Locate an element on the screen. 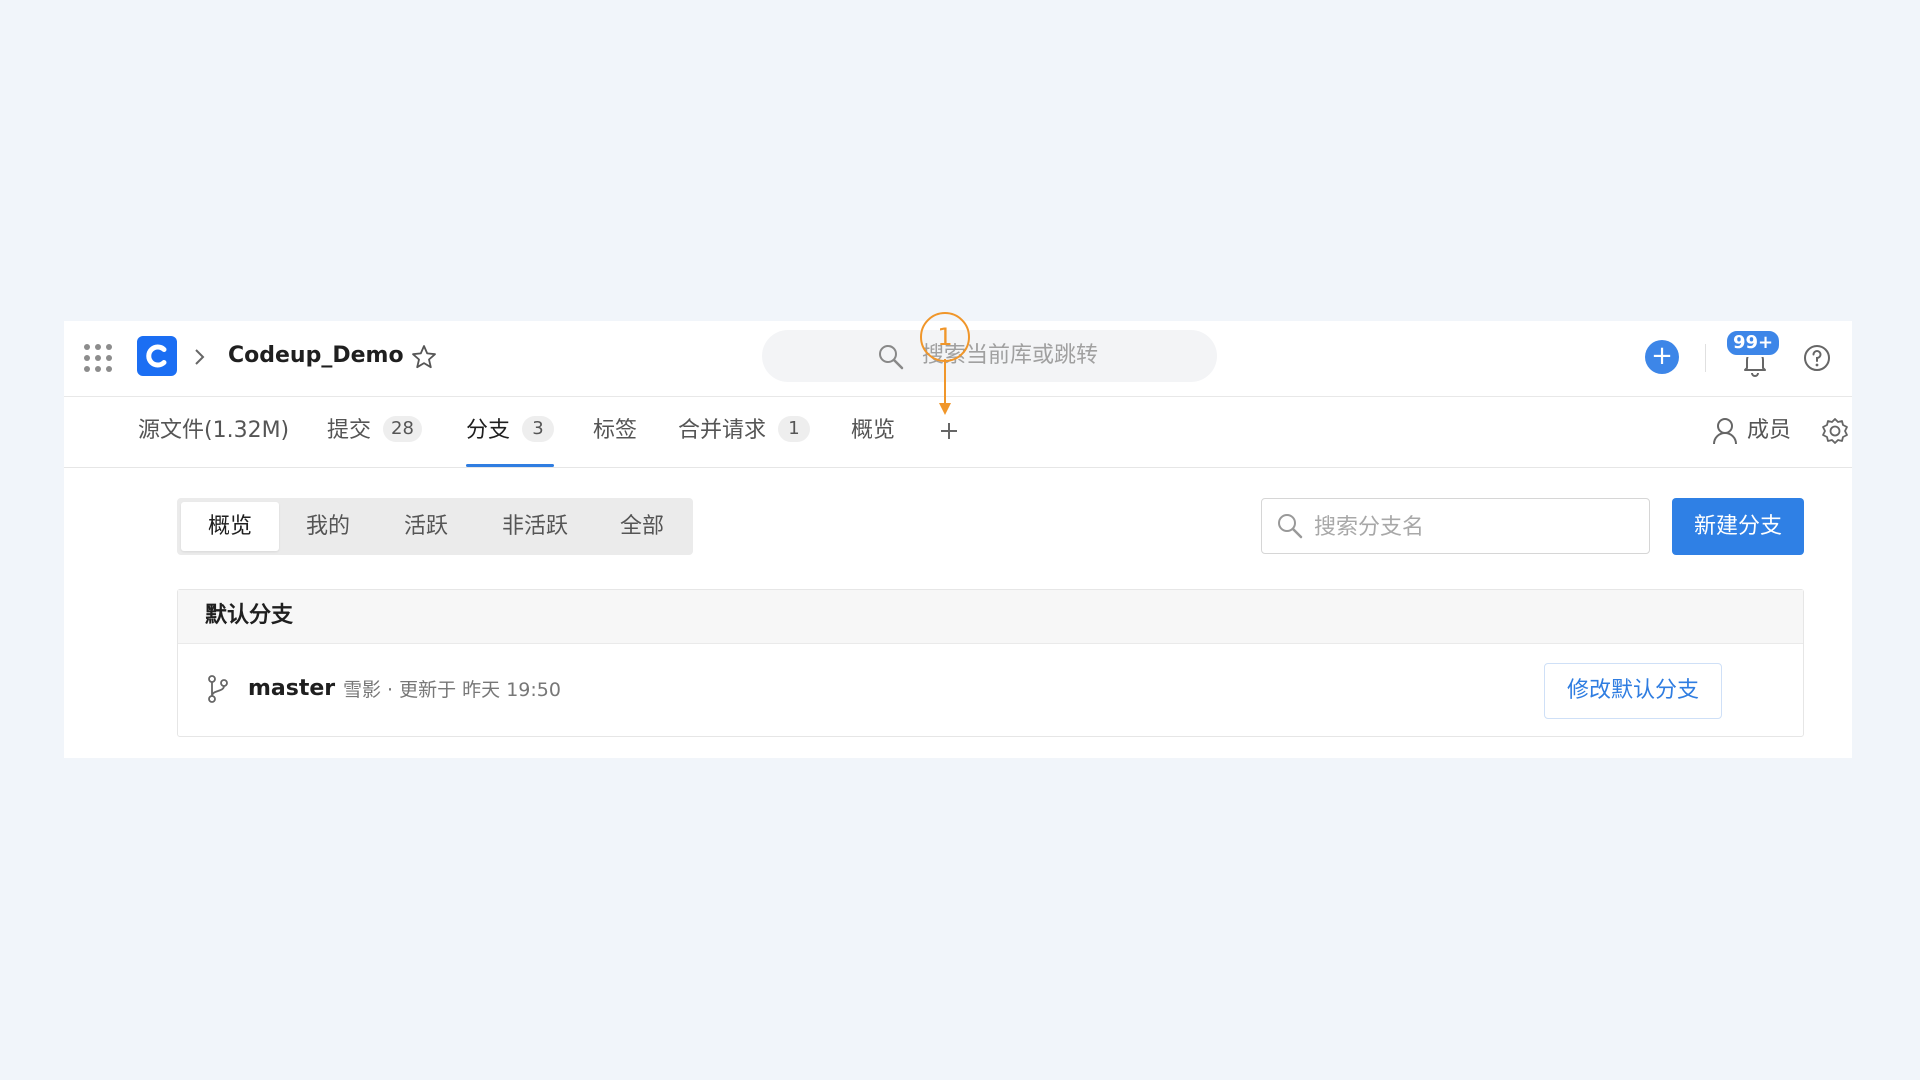 This screenshot has width=1920, height=1080. tab-branches: 分支 3 is located at coordinates (510, 431).